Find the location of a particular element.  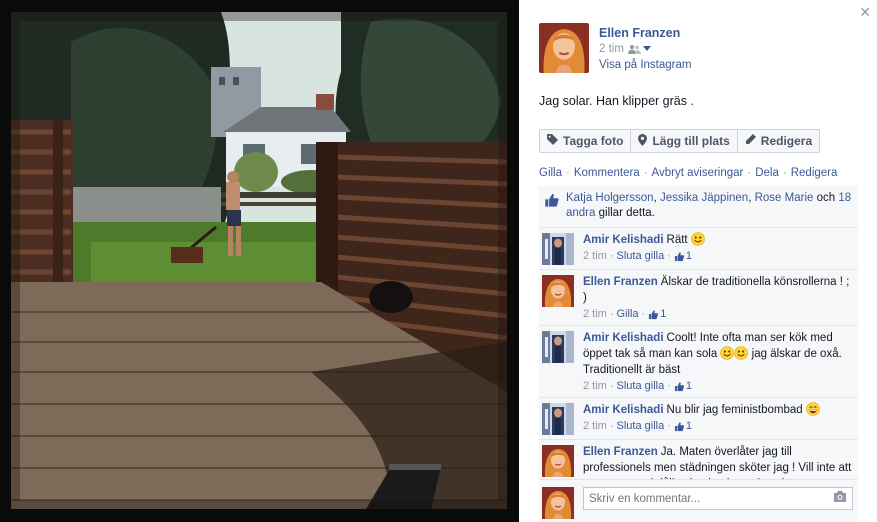

current-user-avatar is located at coordinates (558, 503).